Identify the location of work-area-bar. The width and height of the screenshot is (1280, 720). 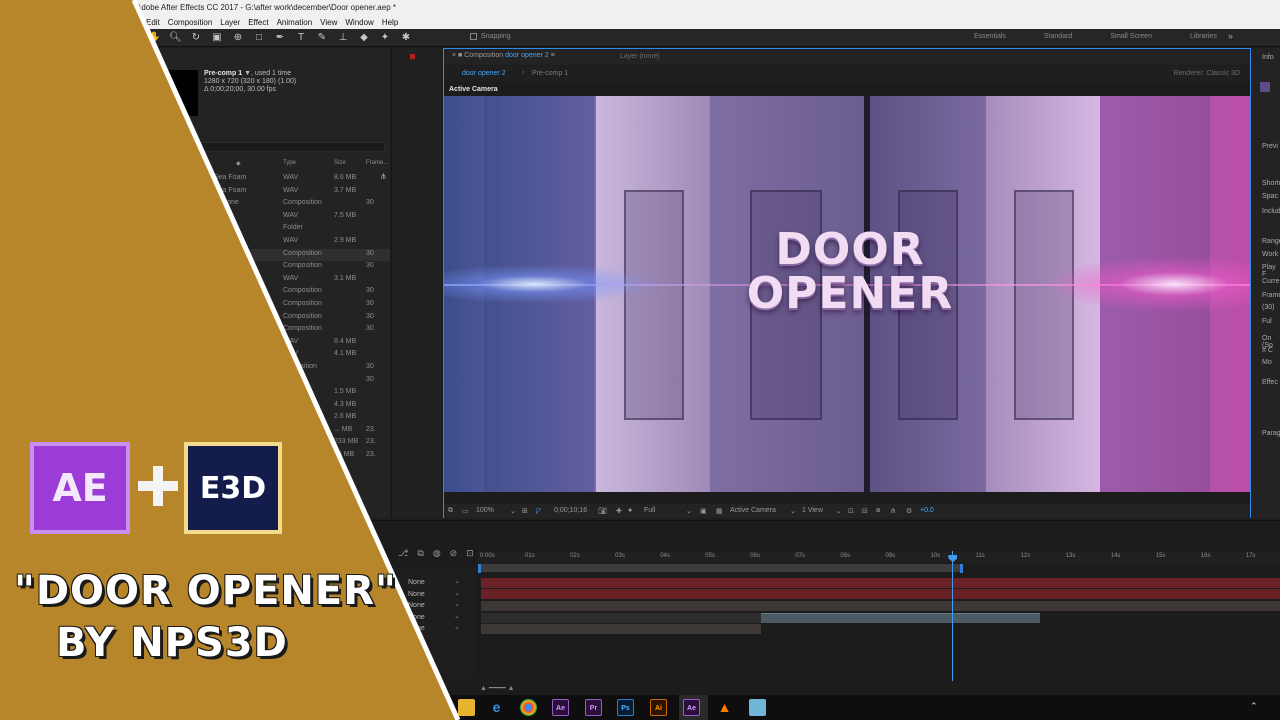
(720, 568).